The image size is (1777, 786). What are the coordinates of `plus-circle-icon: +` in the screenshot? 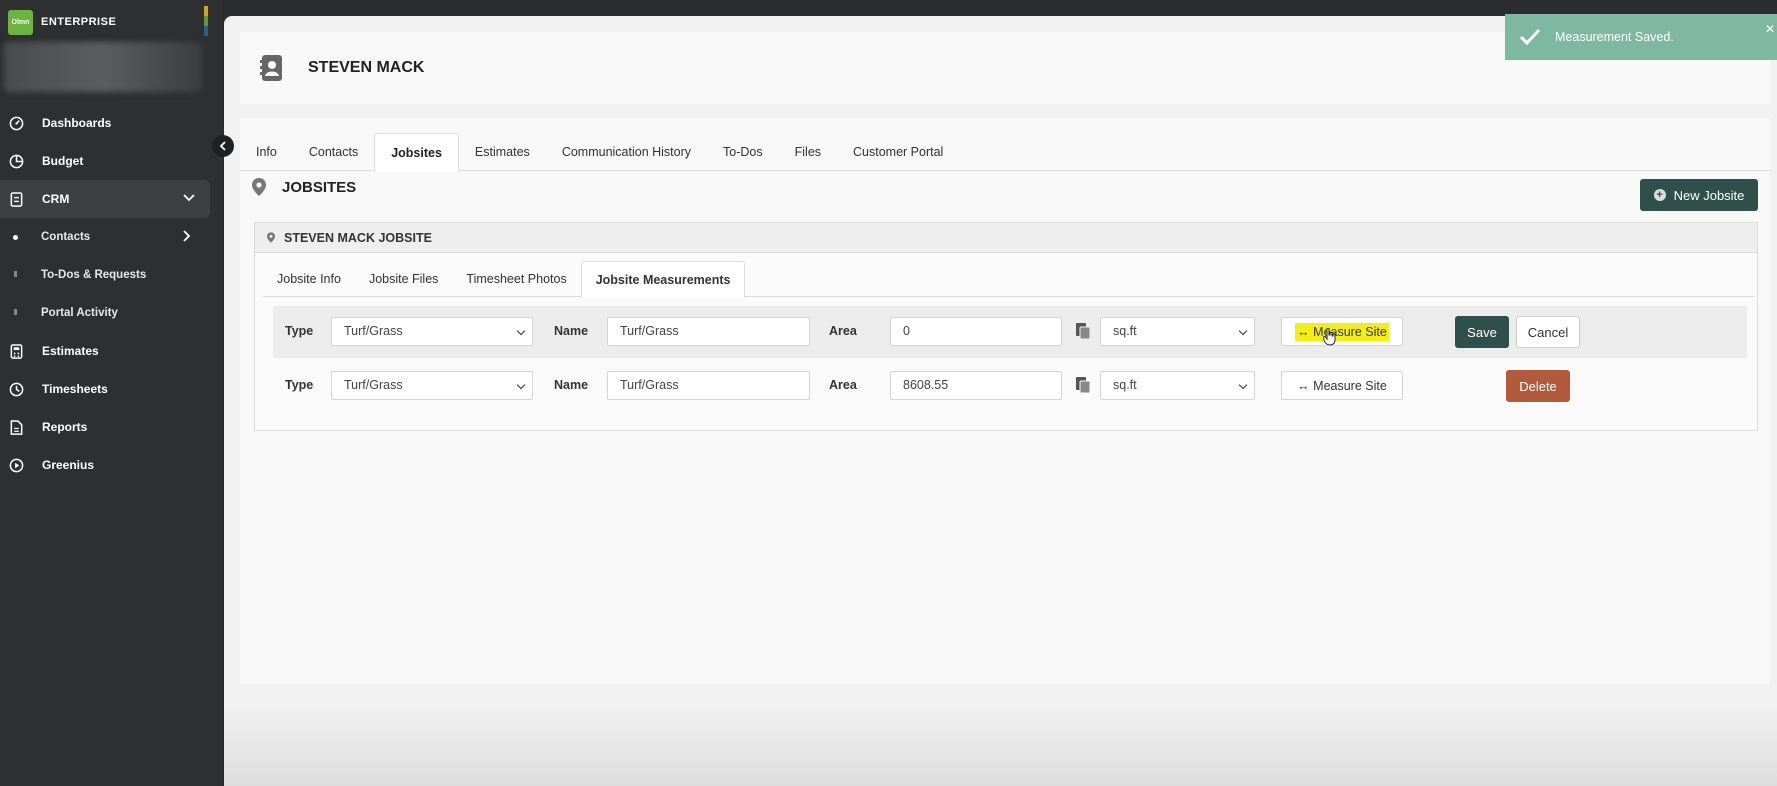 It's located at (1659, 195).